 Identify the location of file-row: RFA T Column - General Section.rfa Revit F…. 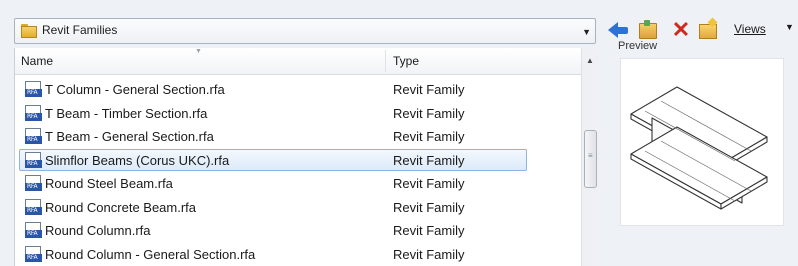
(300, 90).